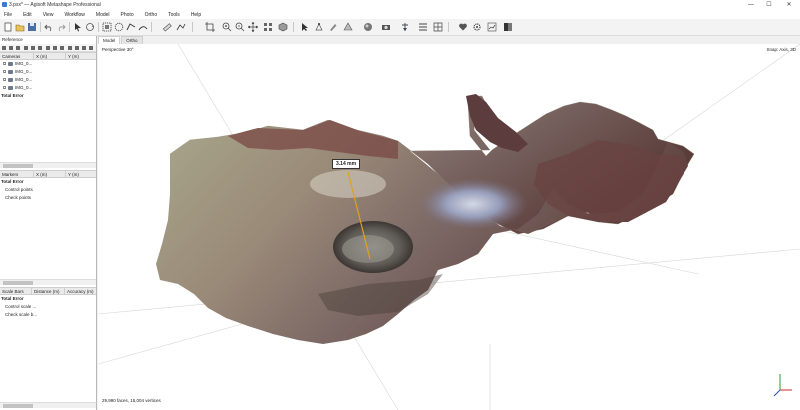 The image size is (800, 410). I want to click on grid-icon, so click(438, 27).